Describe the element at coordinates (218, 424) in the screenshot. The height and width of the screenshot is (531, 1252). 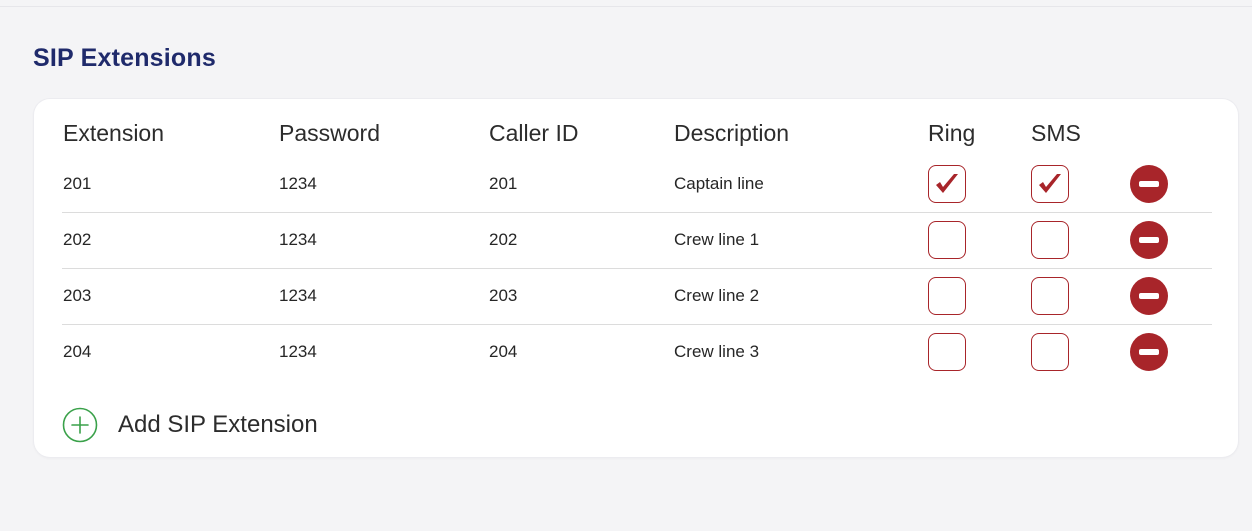
I see `add-sip-extension-label: Add SIP Extension` at that location.